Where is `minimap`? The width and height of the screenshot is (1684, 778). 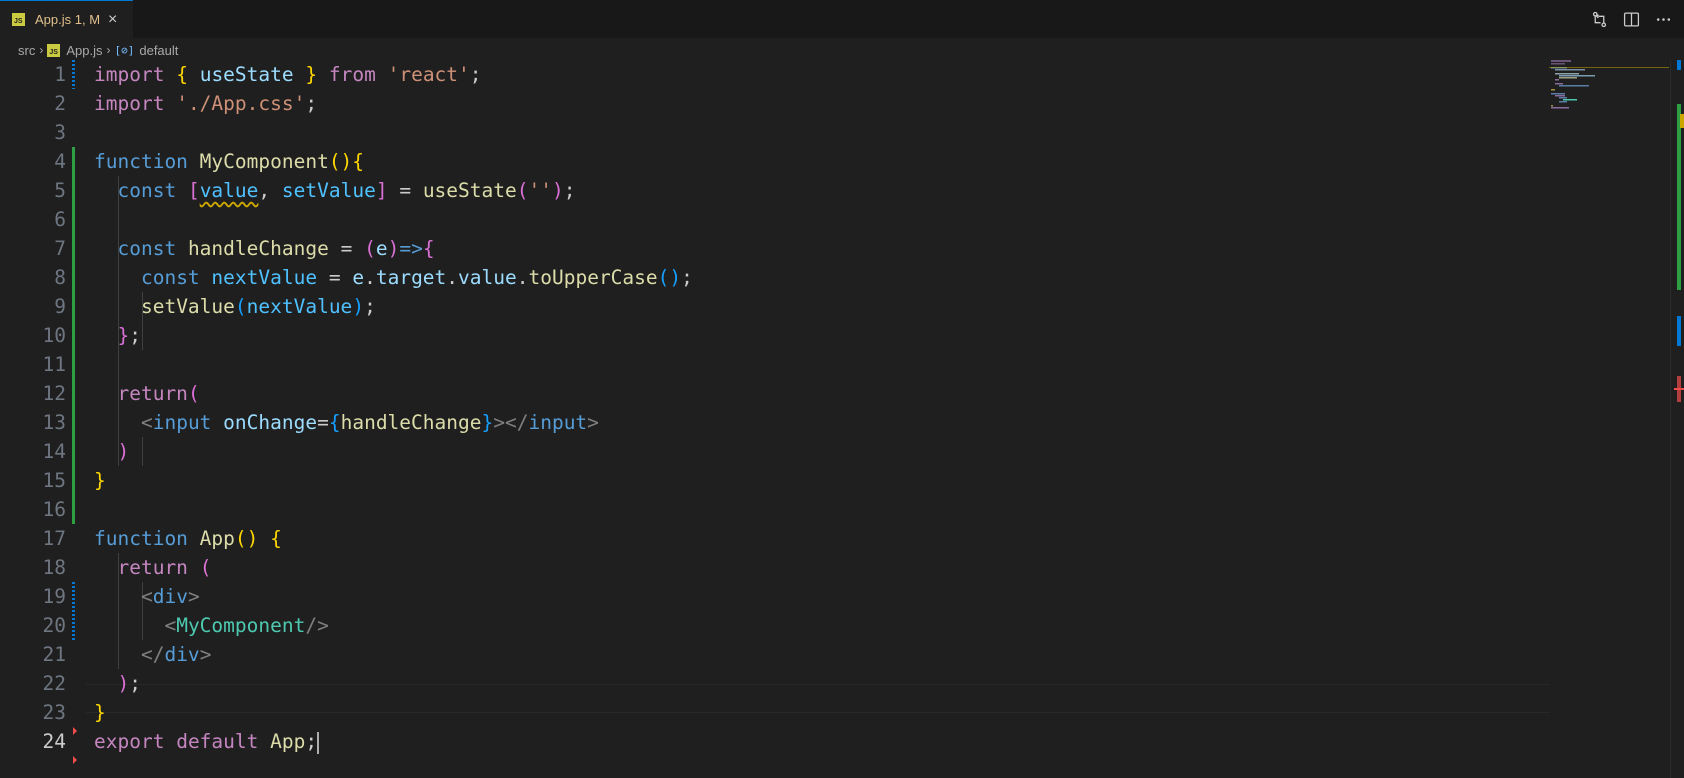 minimap is located at coordinates (1609, 90).